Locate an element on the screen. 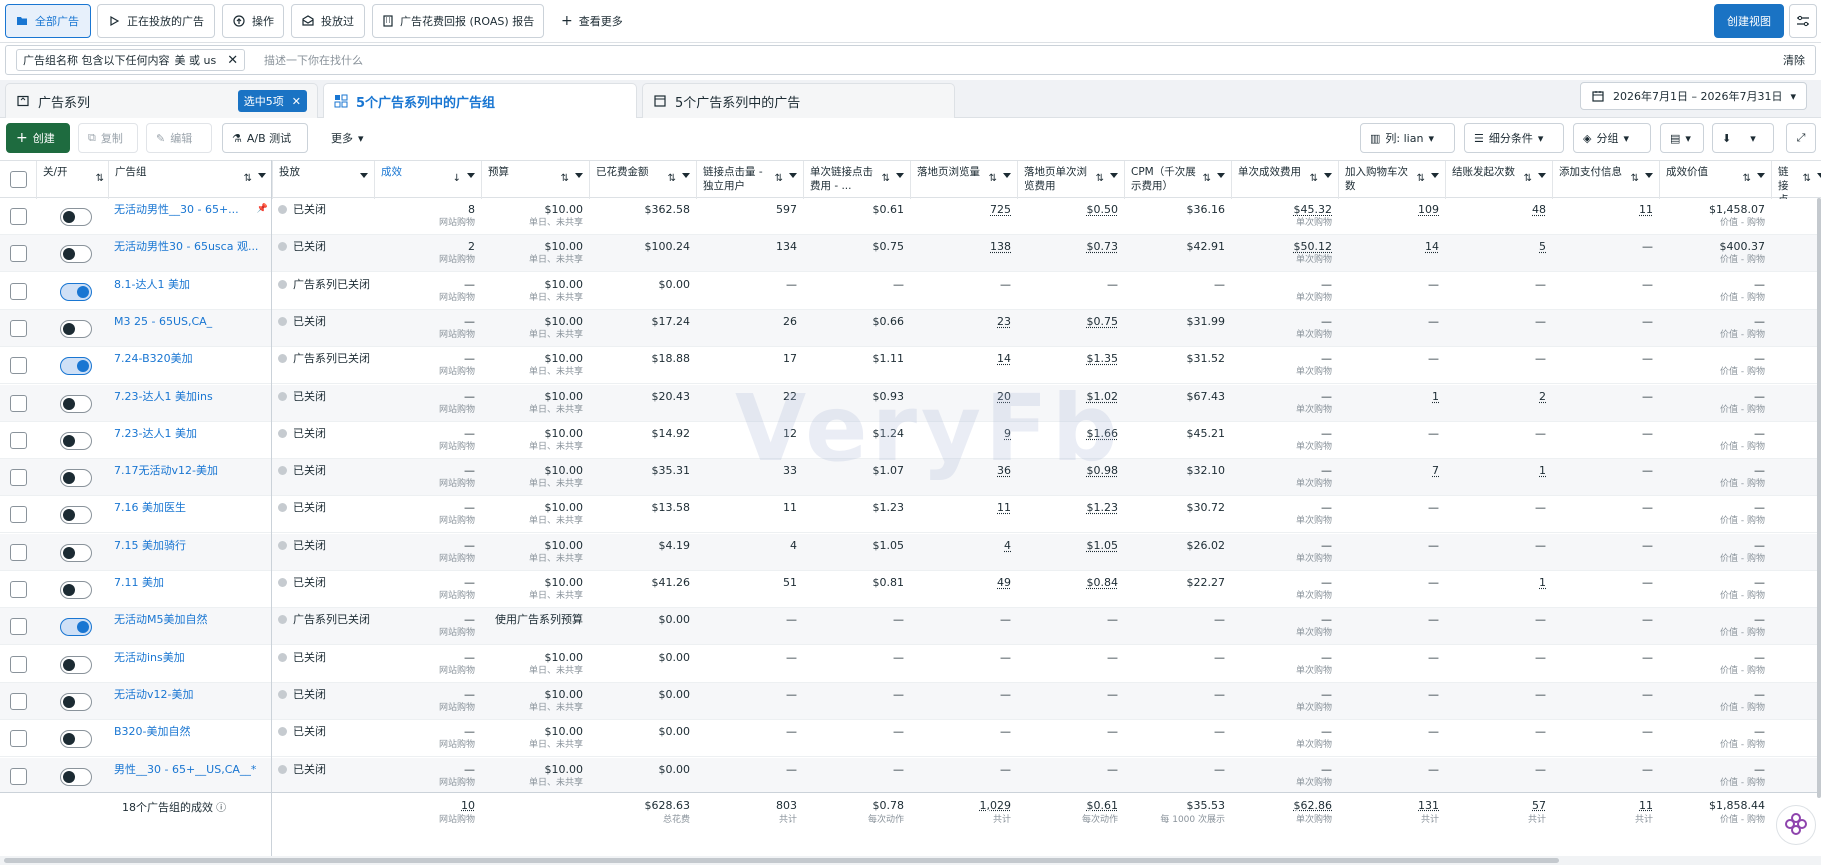  columns-button: ▥ 列: lian ▾ is located at coordinates (1407, 138).